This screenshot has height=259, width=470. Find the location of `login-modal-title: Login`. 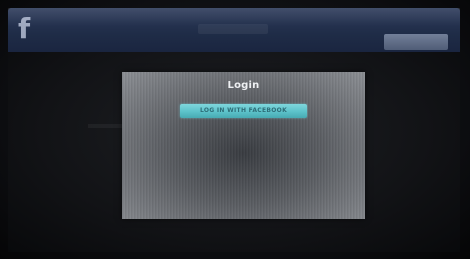

login-modal-title: Login is located at coordinates (243, 85).